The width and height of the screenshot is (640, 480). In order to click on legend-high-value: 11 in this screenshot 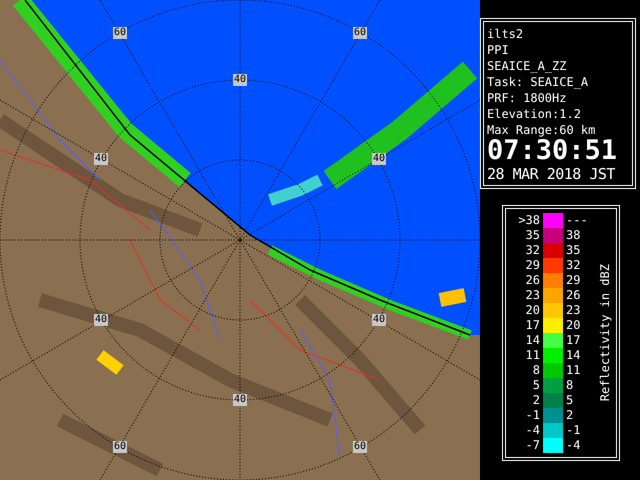, I will do `click(574, 370)`.